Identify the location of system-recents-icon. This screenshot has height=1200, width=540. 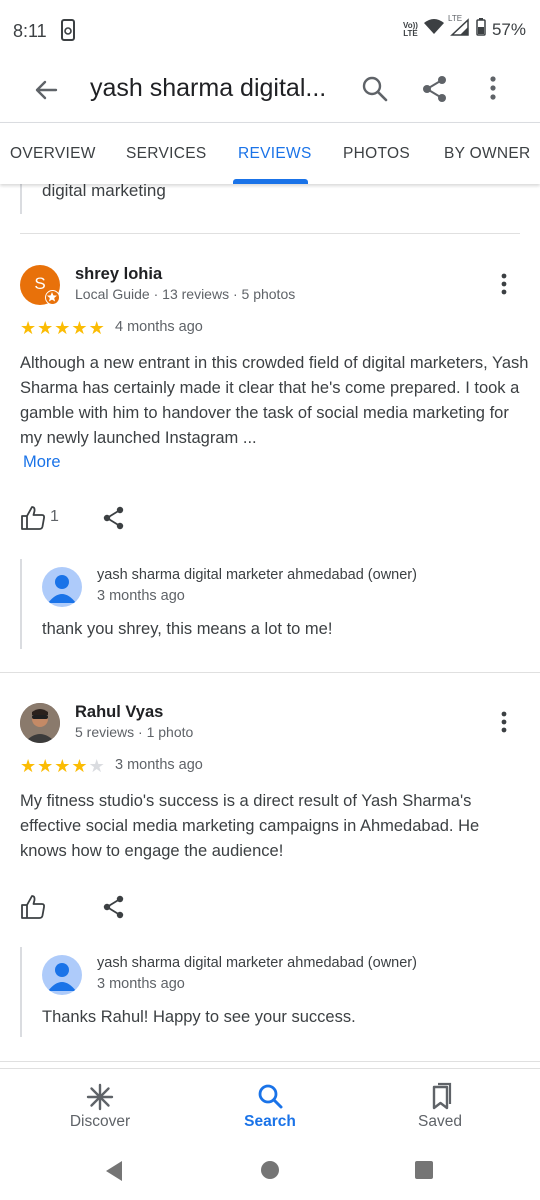
(424, 1172).